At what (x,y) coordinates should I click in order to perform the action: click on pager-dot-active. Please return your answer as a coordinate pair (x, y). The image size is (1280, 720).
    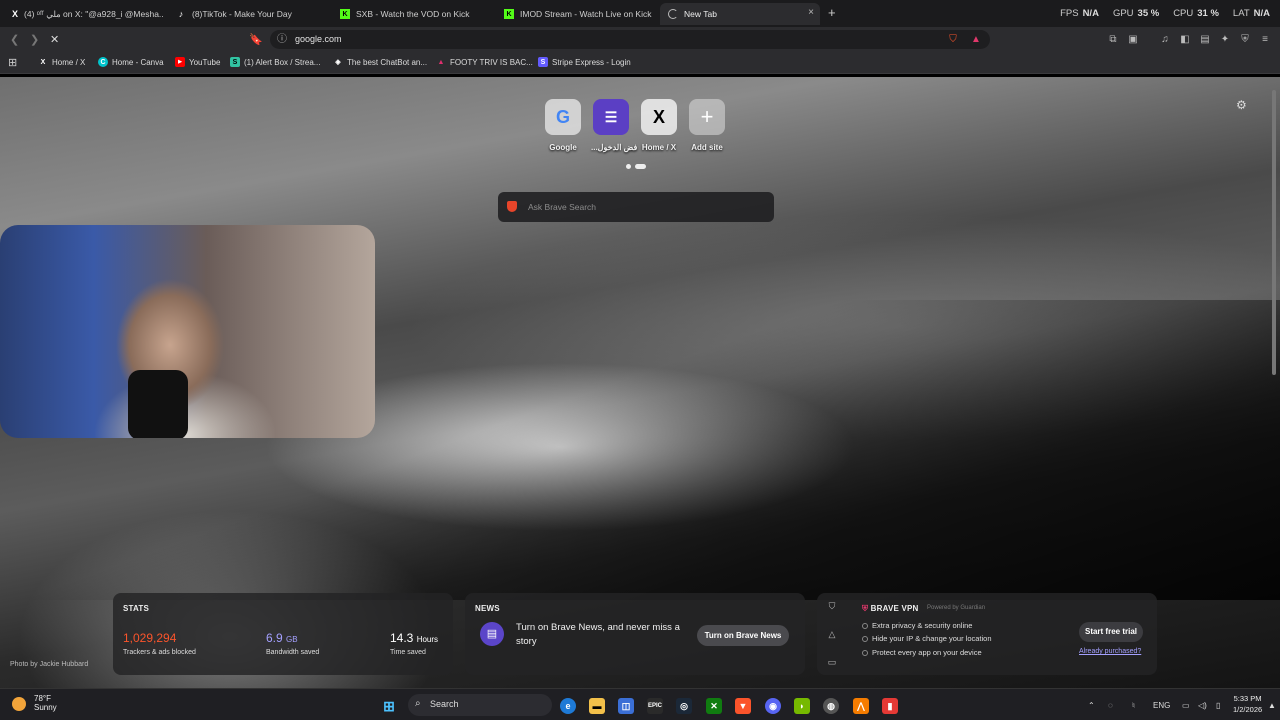
    Looking at the image, I should click on (640, 166).